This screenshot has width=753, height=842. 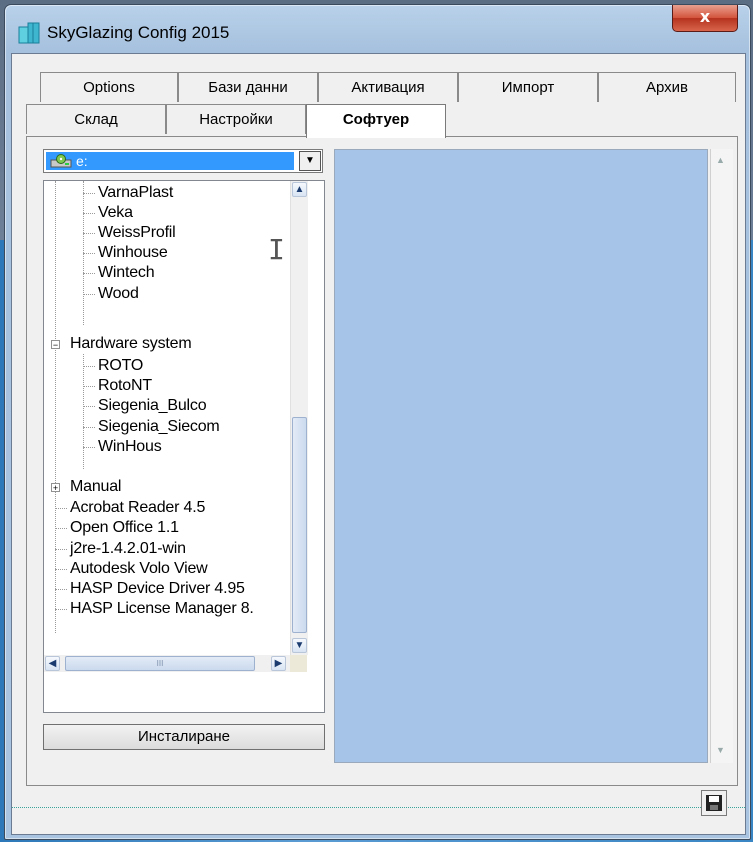 I want to click on install-button: Инсталиране, so click(x=184, y=737).